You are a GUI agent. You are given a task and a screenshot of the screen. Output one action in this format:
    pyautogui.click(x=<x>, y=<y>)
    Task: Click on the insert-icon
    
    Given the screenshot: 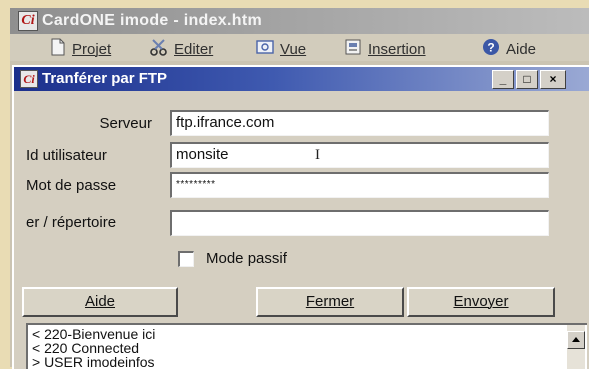 What is the action you would take?
    pyautogui.click(x=353, y=50)
    